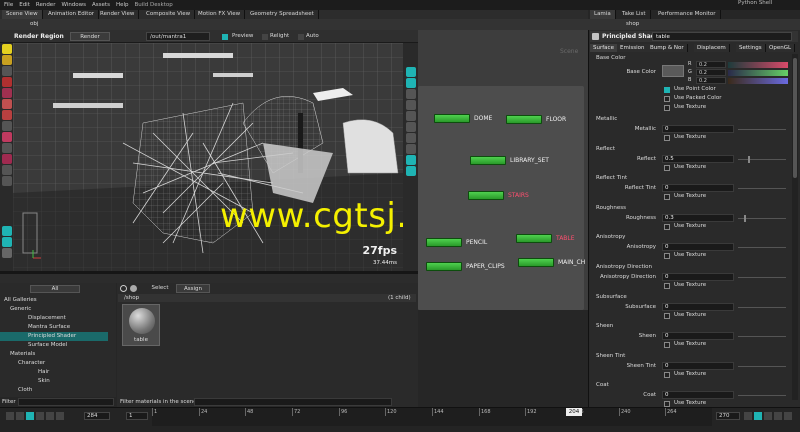  What do you see at coordinates (667, 99) in the screenshot?
I see `use-packed-color-checkbox` at bounding box center [667, 99].